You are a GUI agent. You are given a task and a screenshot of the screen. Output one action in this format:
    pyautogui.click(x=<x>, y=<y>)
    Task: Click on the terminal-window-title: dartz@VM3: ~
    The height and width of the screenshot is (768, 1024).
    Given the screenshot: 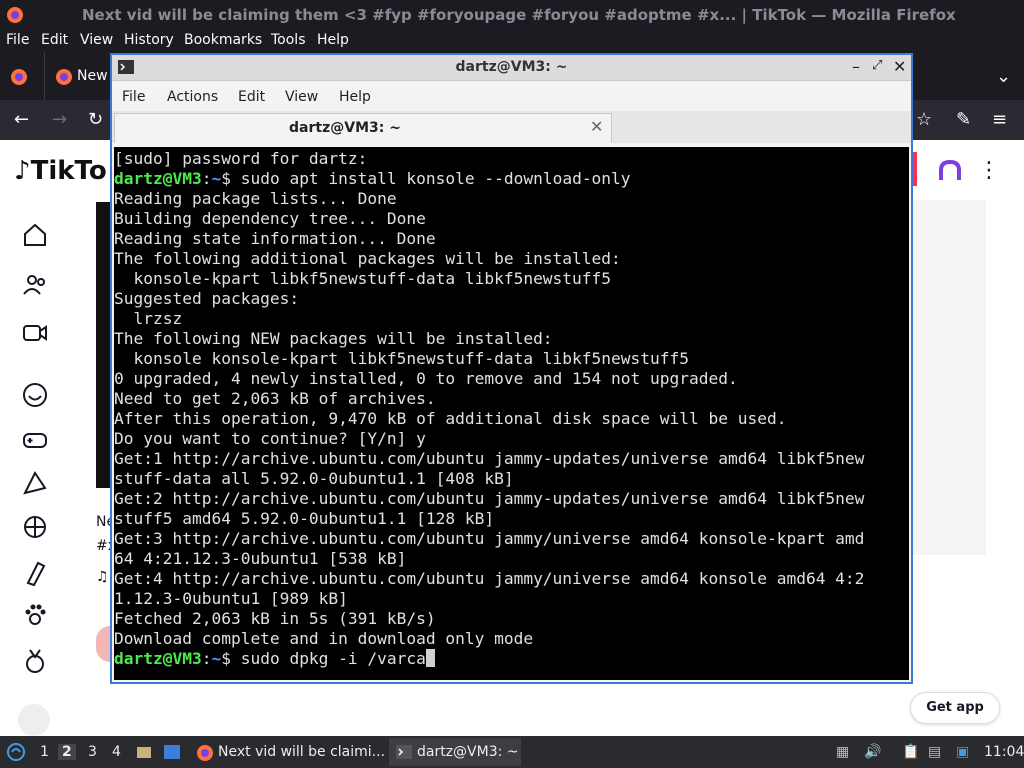 What is the action you would take?
    pyautogui.click(x=511, y=67)
    